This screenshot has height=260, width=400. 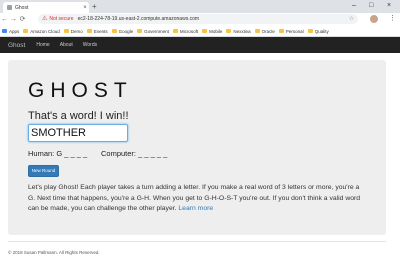 I want to click on bookmark-folder: Google, so click(x=122, y=31).